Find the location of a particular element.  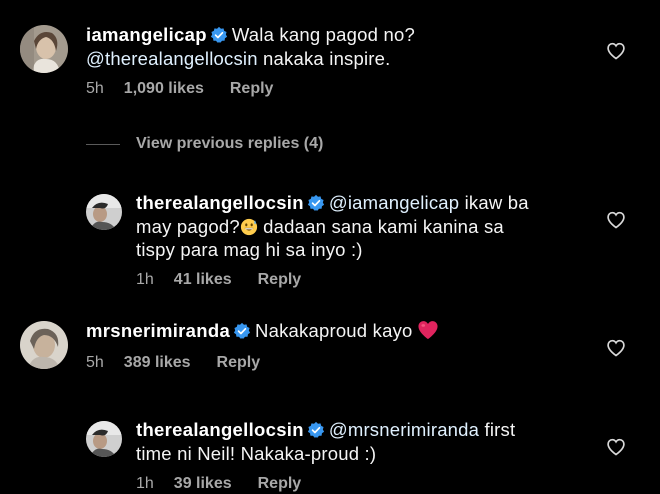

comment-text: mrsnerimiranda Nakakaproud kayo is located at coordinates (346, 331).